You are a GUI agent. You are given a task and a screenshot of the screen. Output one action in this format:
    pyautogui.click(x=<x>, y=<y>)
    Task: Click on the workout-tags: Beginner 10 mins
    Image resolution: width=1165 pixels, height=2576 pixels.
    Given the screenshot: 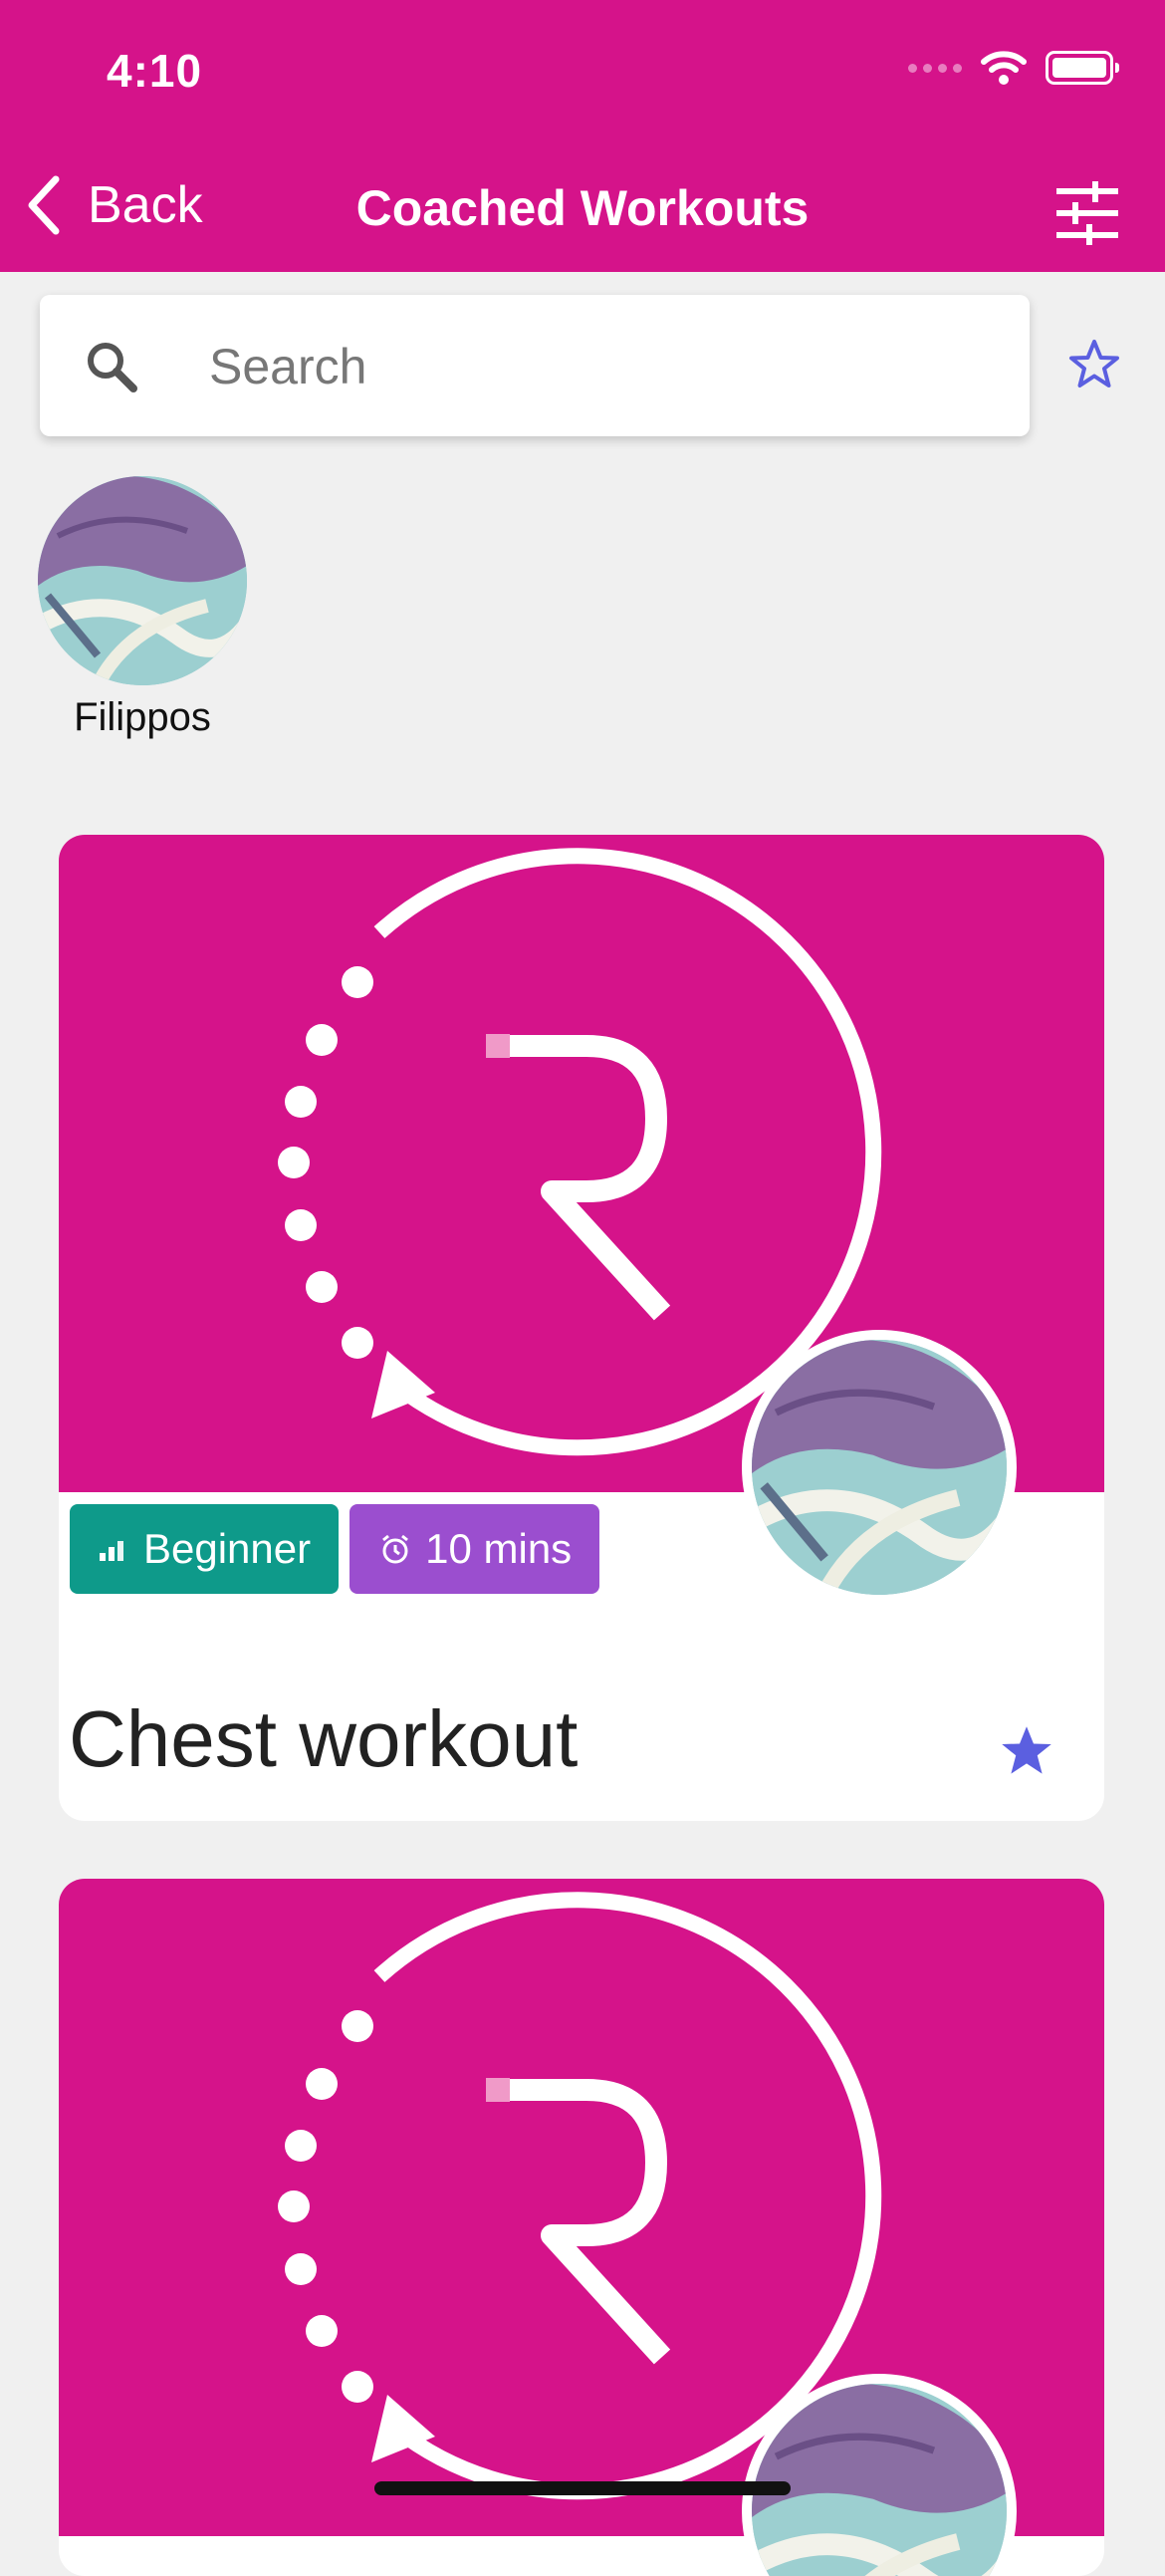 What is the action you would take?
    pyautogui.click(x=335, y=1549)
    